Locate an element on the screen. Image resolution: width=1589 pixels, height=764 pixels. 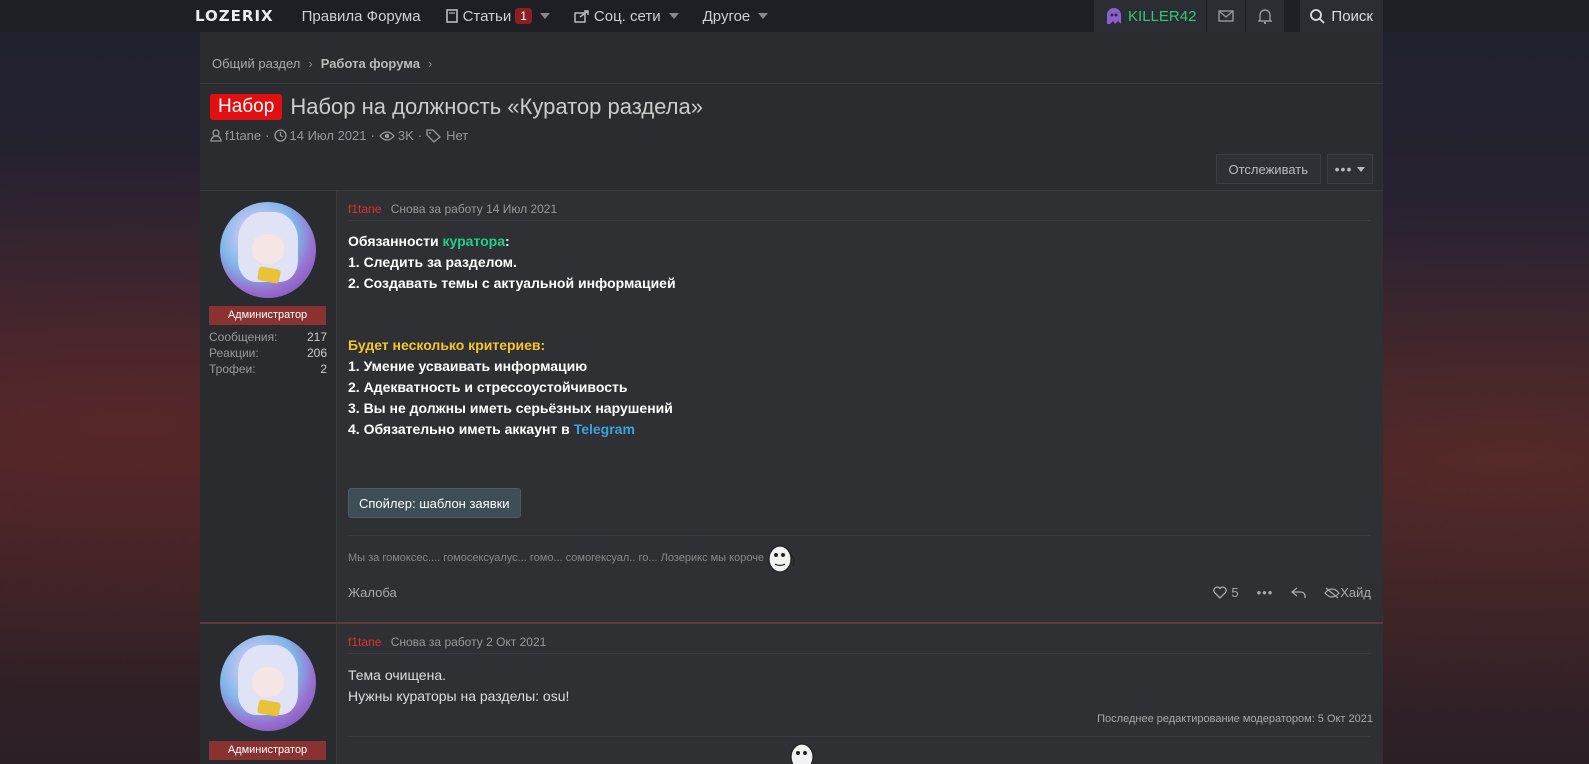
thread-views: 3K is located at coordinates (405, 135).